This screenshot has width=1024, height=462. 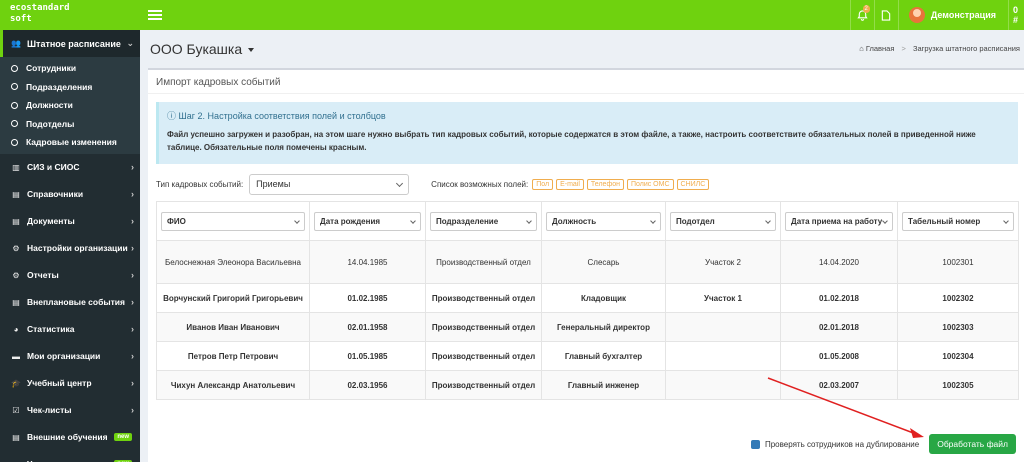 I want to click on notifications-badge: 2, so click(x=866, y=9).